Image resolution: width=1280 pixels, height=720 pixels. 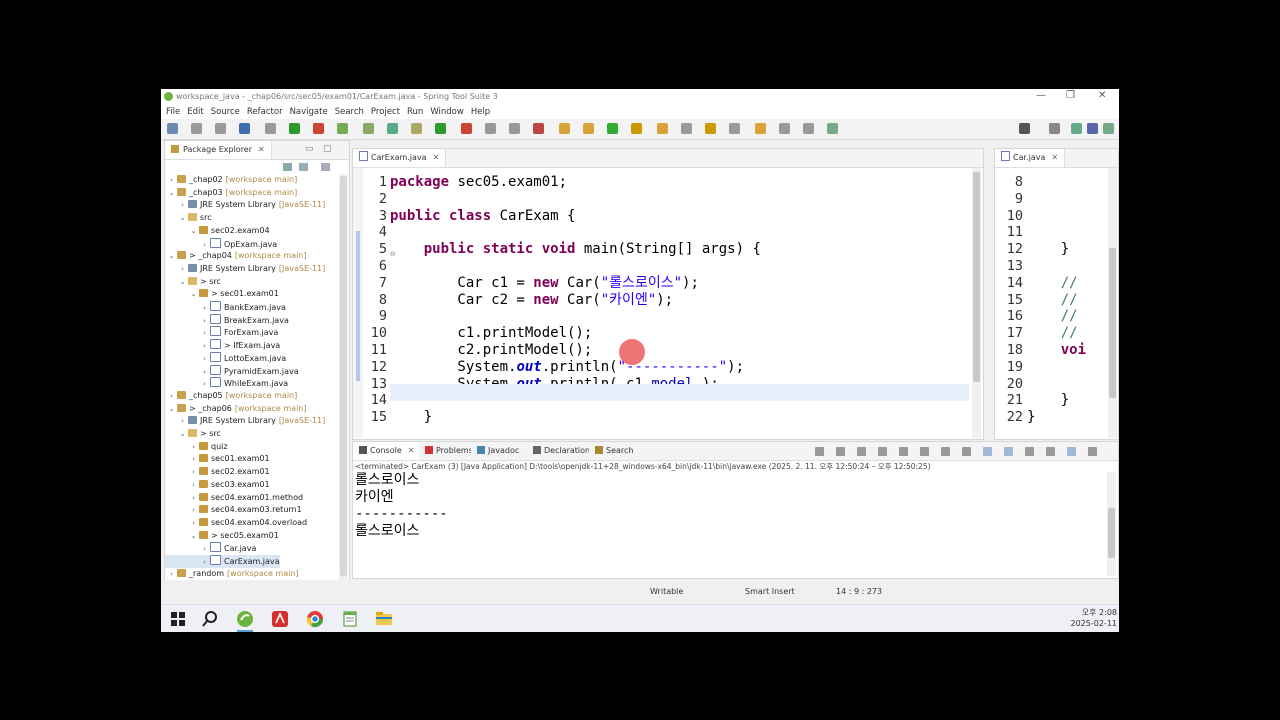 I want to click on minimize-view-icon: ▭, so click(x=309, y=149).